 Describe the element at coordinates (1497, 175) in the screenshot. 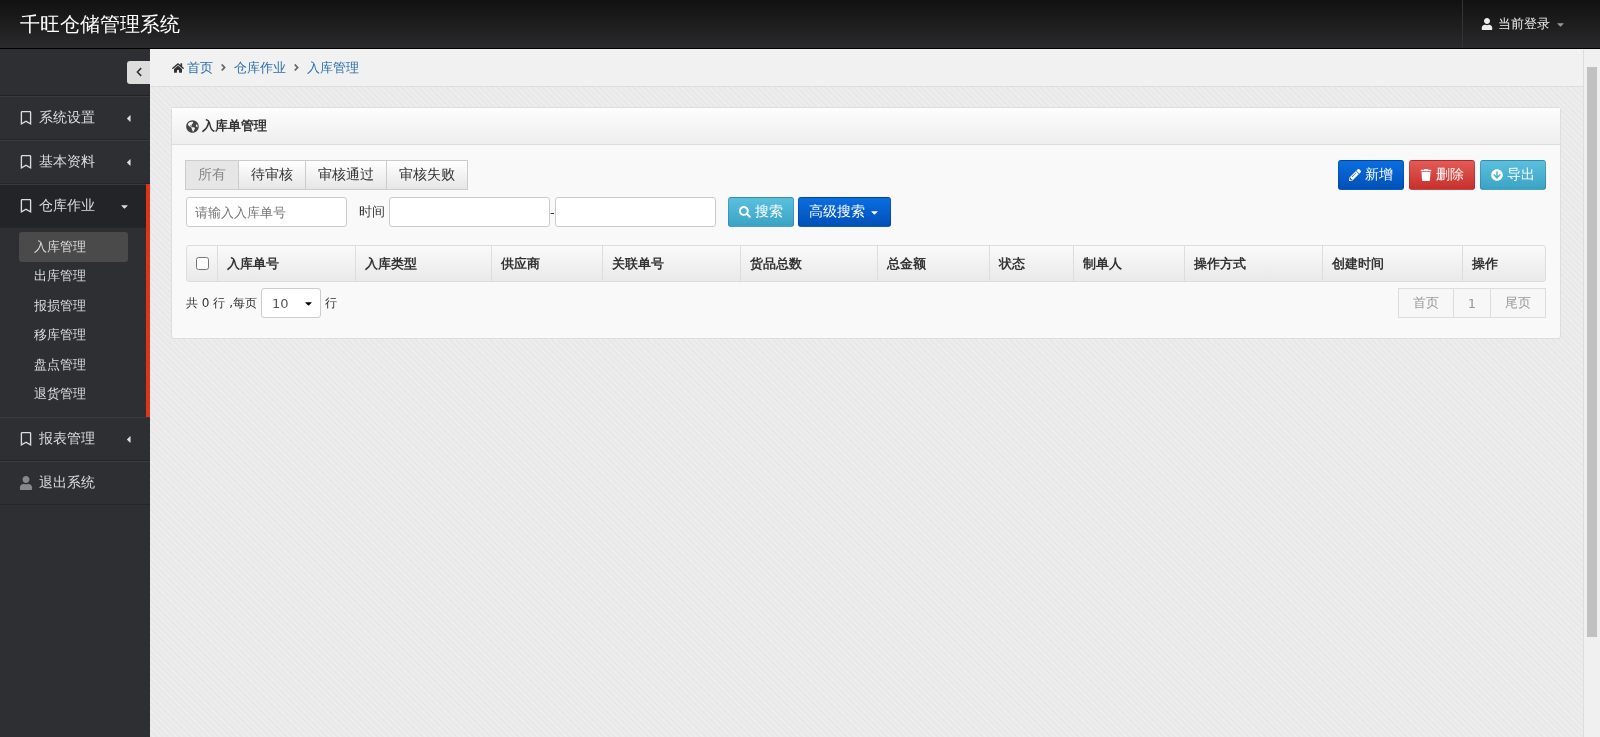

I see `download-icon` at that location.